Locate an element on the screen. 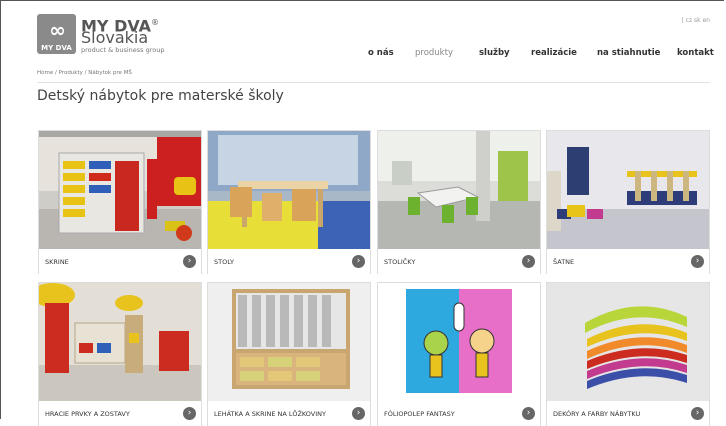  product-image-skrine is located at coordinates (120, 190).